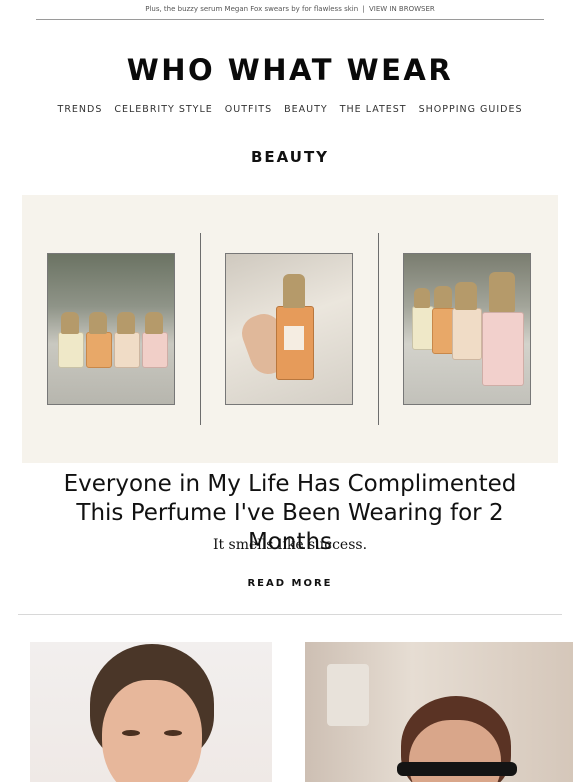 This screenshot has width=580, height=782. I want to click on nav-item-shopping-guides: SHOPPING GUIDES, so click(471, 109).